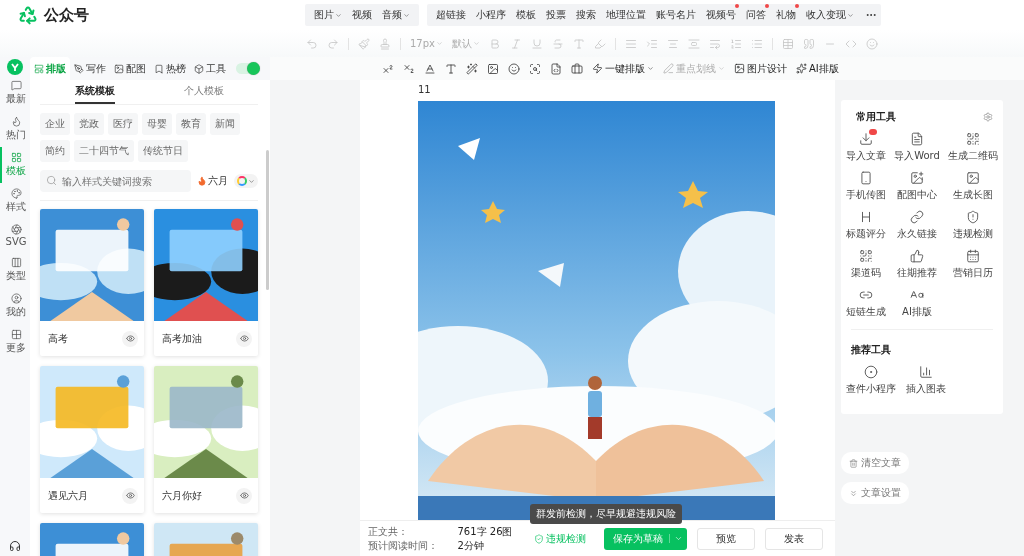 The width and height of the screenshot is (1024, 556). What do you see at coordinates (247, 68) in the screenshot?
I see `panel-toggle` at bounding box center [247, 68].